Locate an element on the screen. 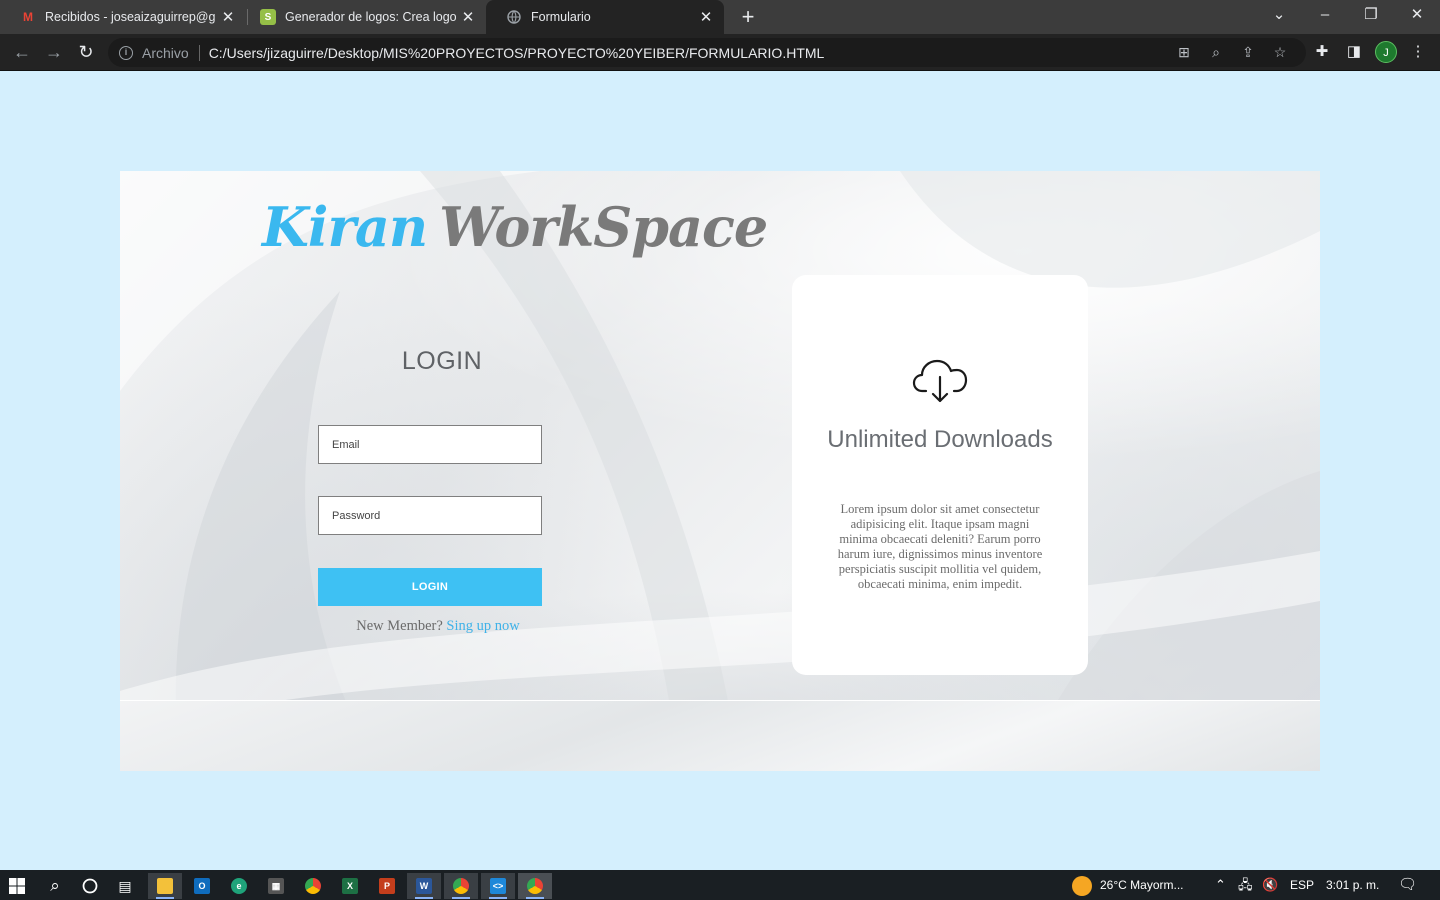 Image resolution: width=1440 pixels, height=900 pixels. weather-sun-cloud-icon is located at coordinates (1082, 885).